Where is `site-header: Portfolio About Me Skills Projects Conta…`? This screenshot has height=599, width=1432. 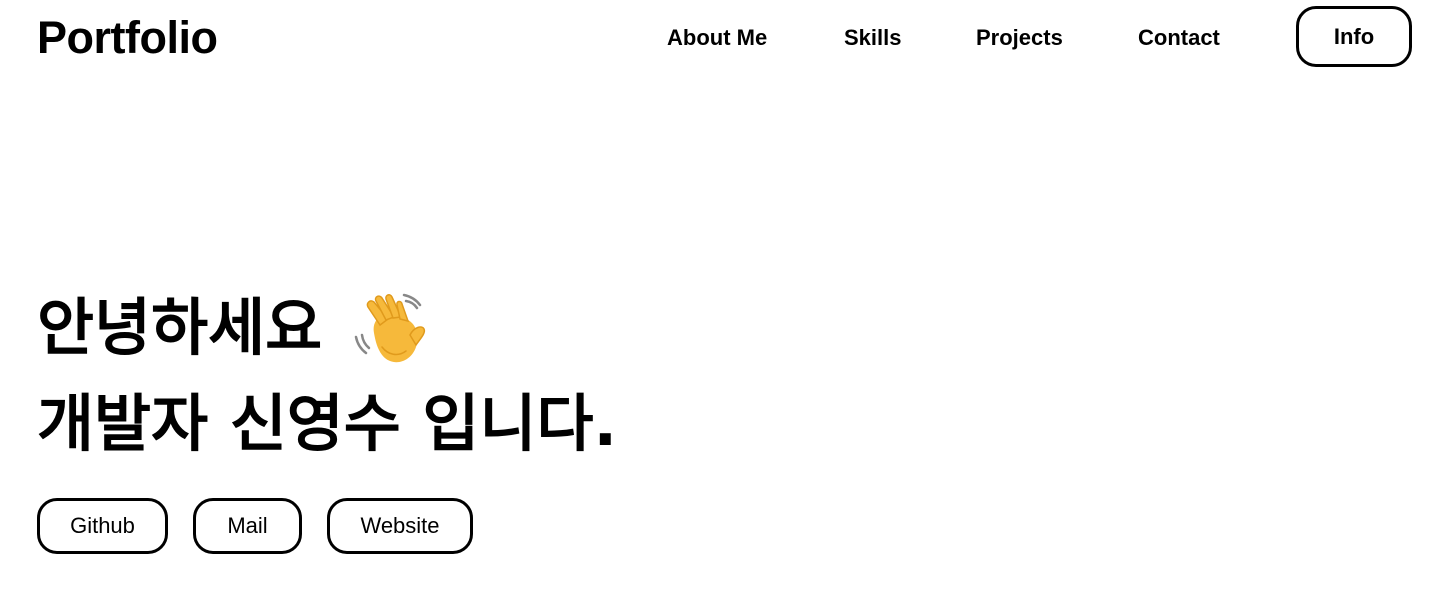 site-header: Portfolio About Me Skills Projects Conta… is located at coordinates (716, 38).